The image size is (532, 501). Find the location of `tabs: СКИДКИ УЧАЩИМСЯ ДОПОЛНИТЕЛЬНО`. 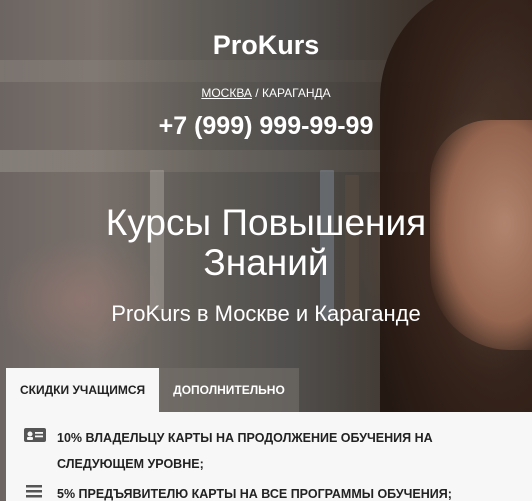

tabs: СКИДКИ УЧАЩИМСЯ ДОПОЛНИТЕЛЬНО is located at coordinates (152, 390).